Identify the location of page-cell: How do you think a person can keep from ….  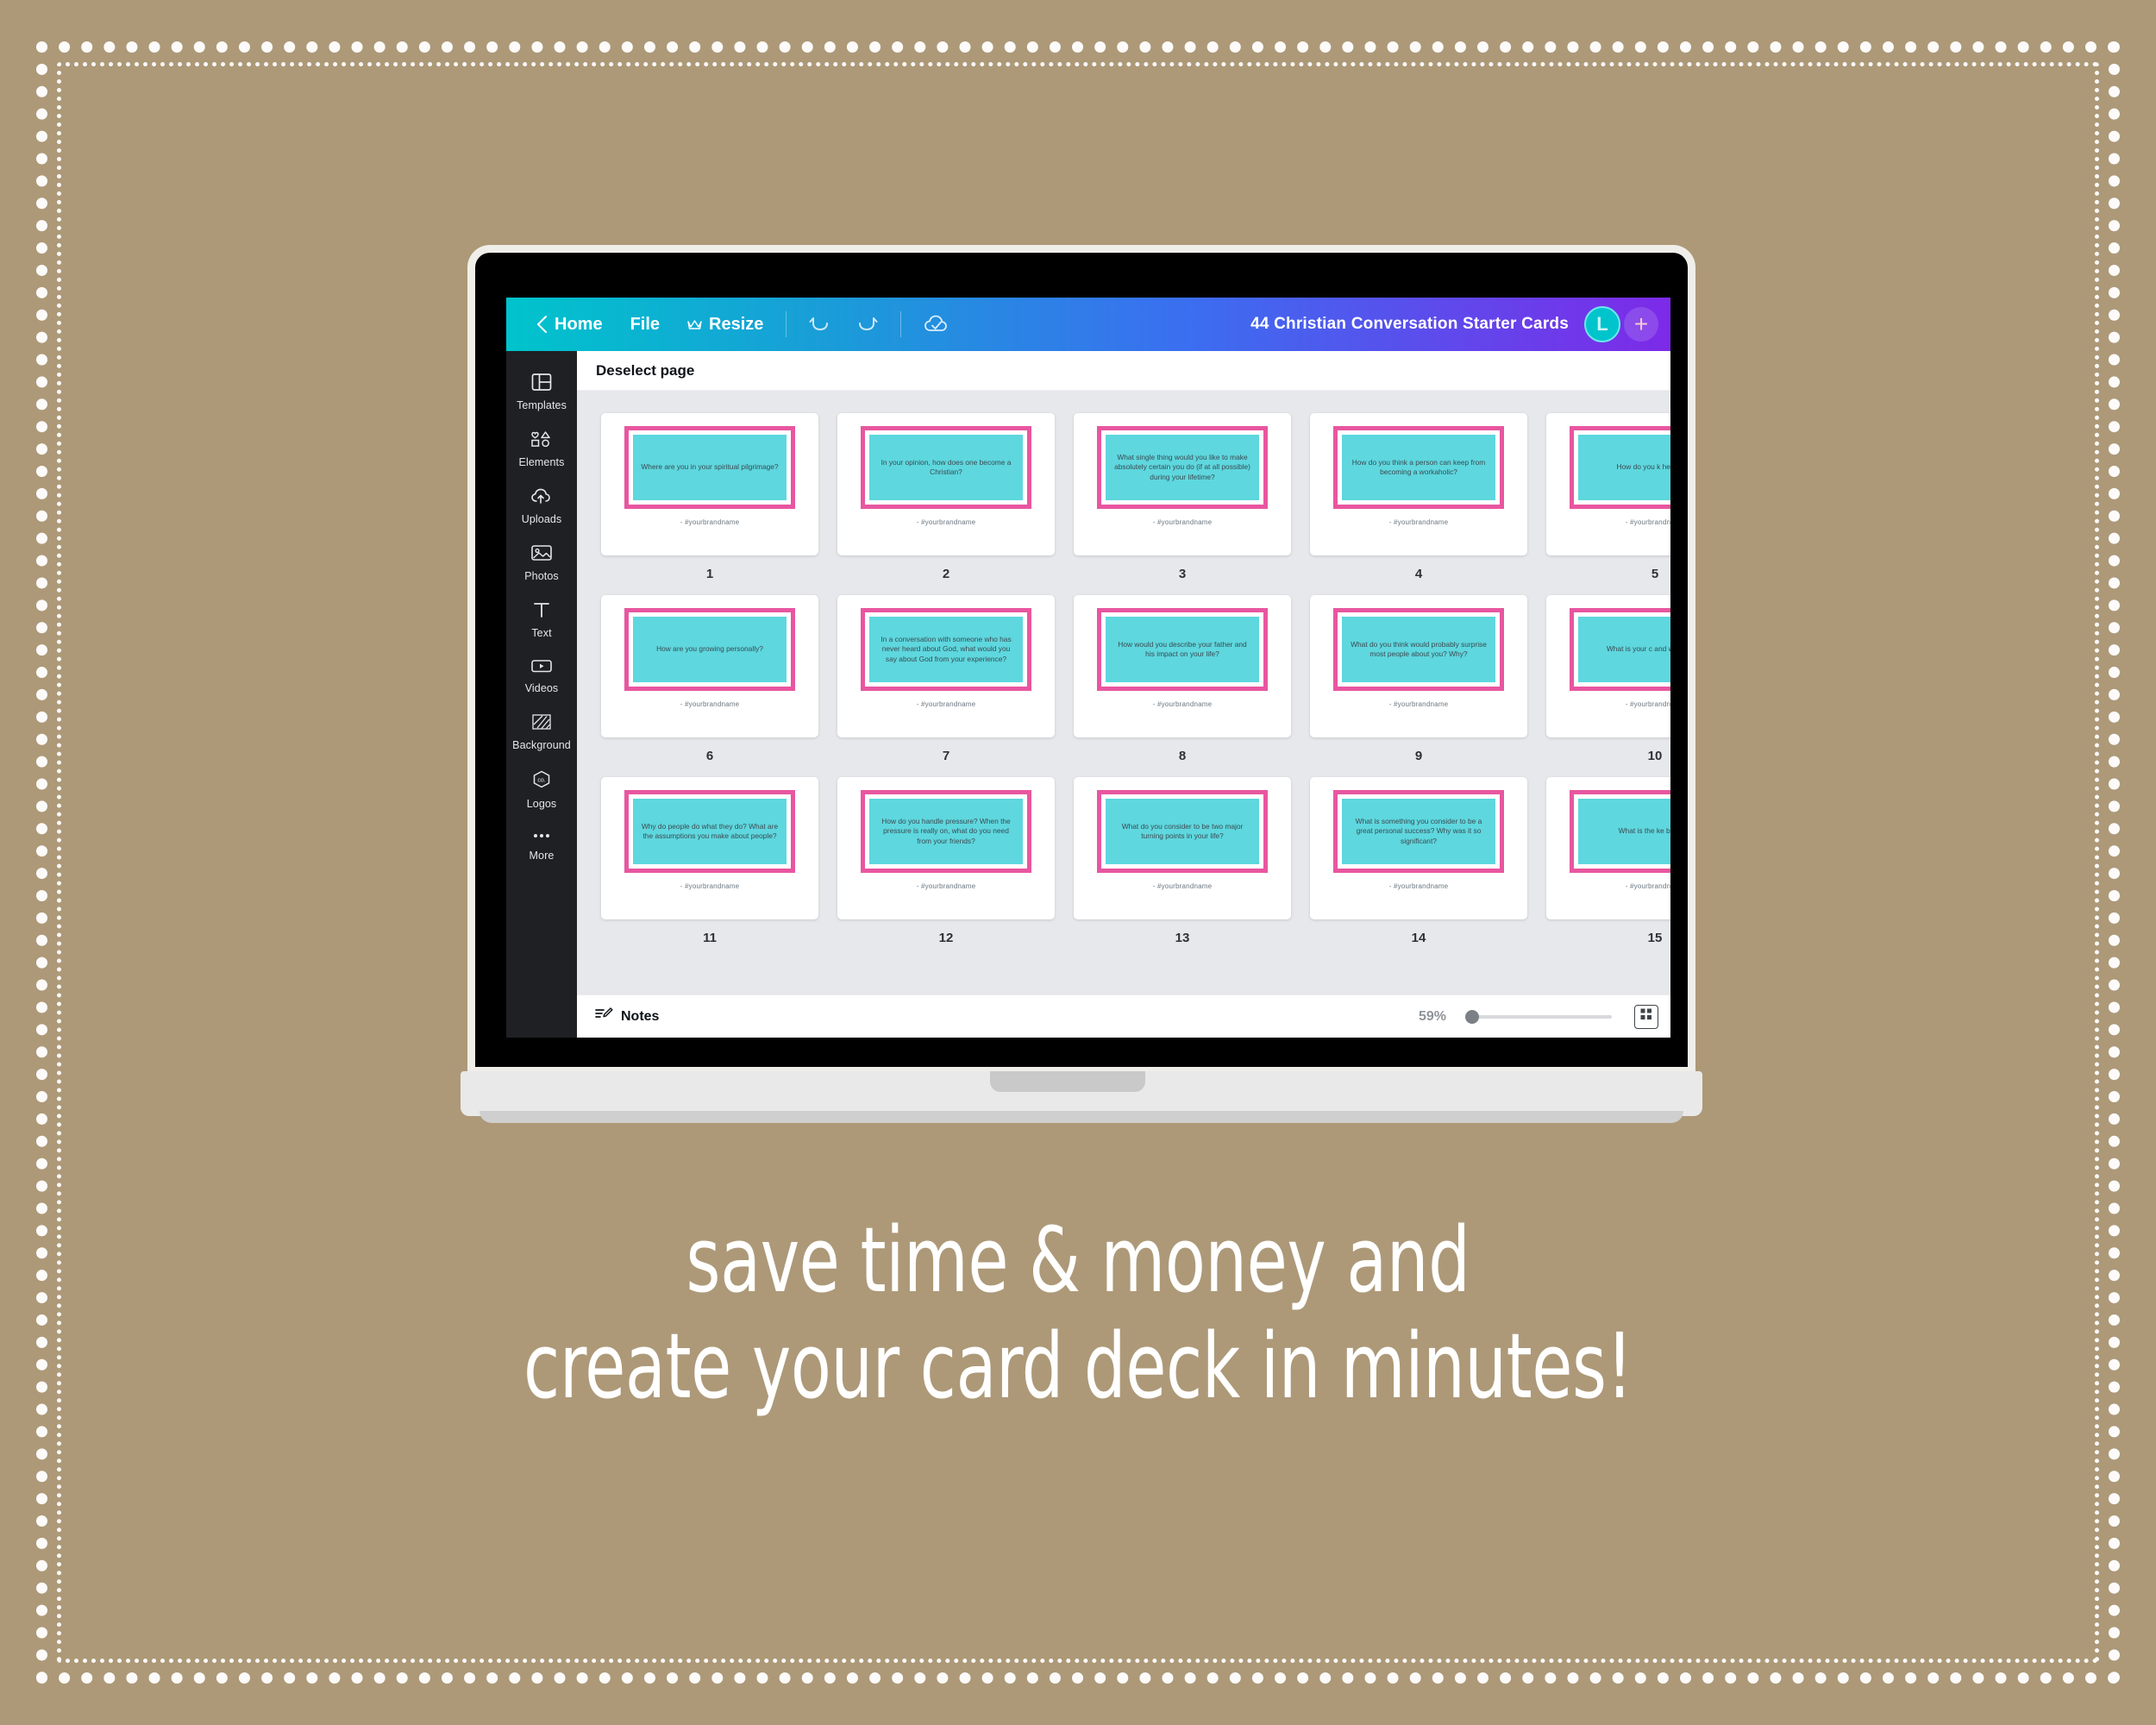
(1428, 504).